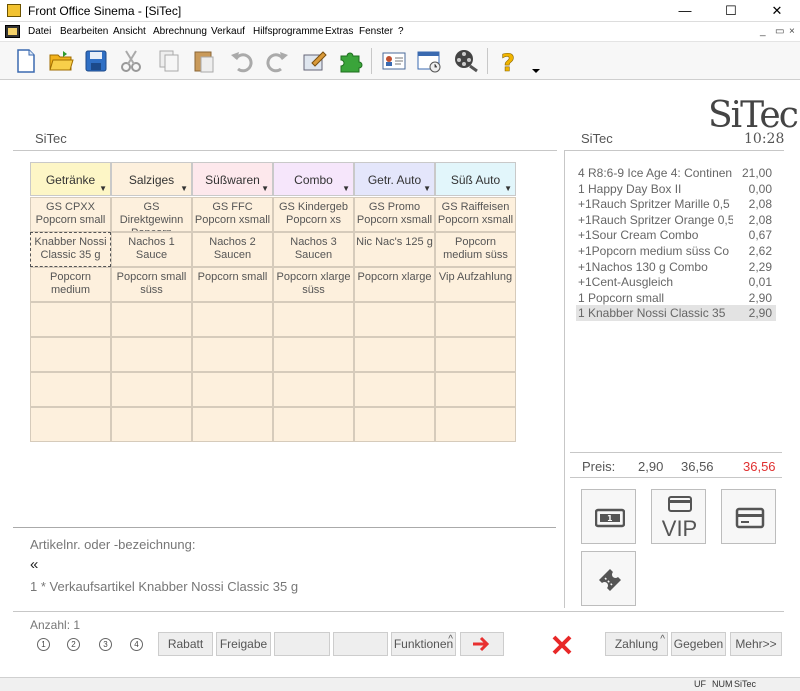 This screenshot has width=800, height=691. What do you see at coordinates (608, 516) in the screenshot?
I see `cash-payment-button: 1` at bounding box center [608, 516].